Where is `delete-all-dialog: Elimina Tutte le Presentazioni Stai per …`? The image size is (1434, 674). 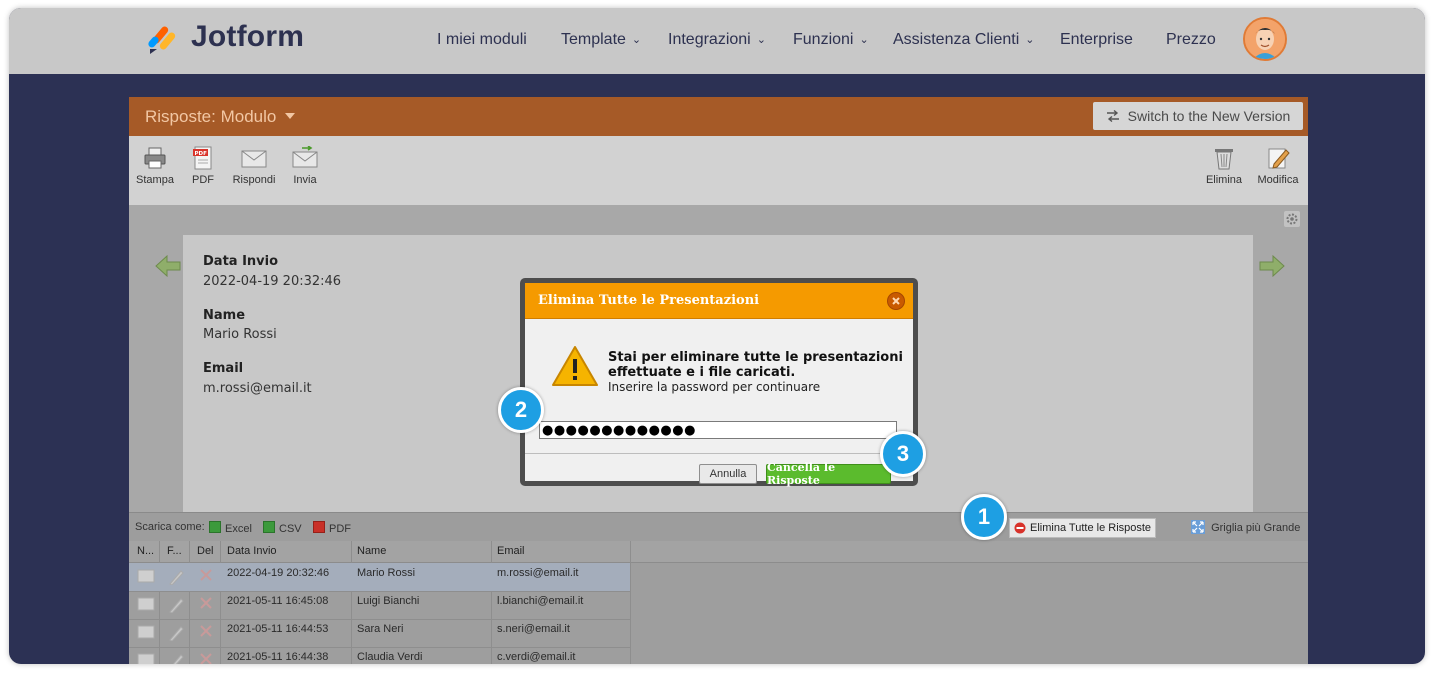
delete-all-dialog: Elimina Tutte le Presentazioni Stai per … is located at coordinates (719, 382).